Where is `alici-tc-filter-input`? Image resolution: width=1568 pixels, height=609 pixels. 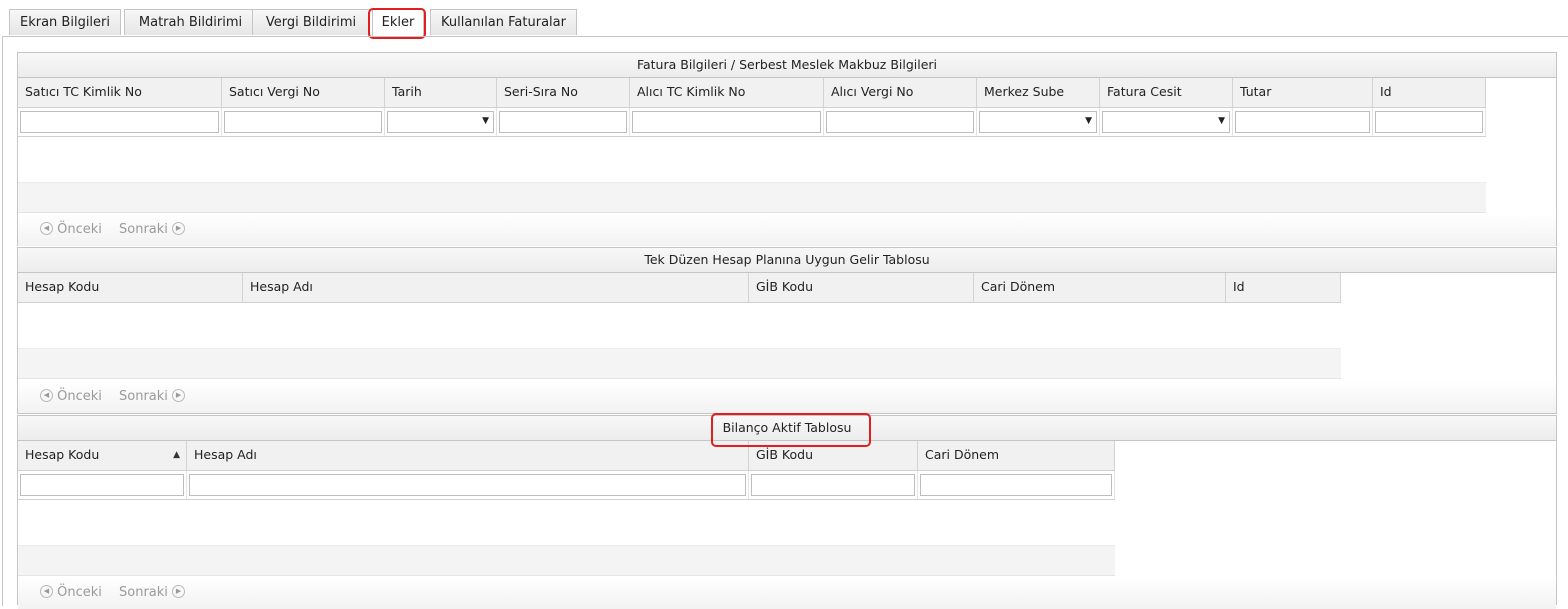
alici-tc-filter-input is located at coordinates (726, 122).